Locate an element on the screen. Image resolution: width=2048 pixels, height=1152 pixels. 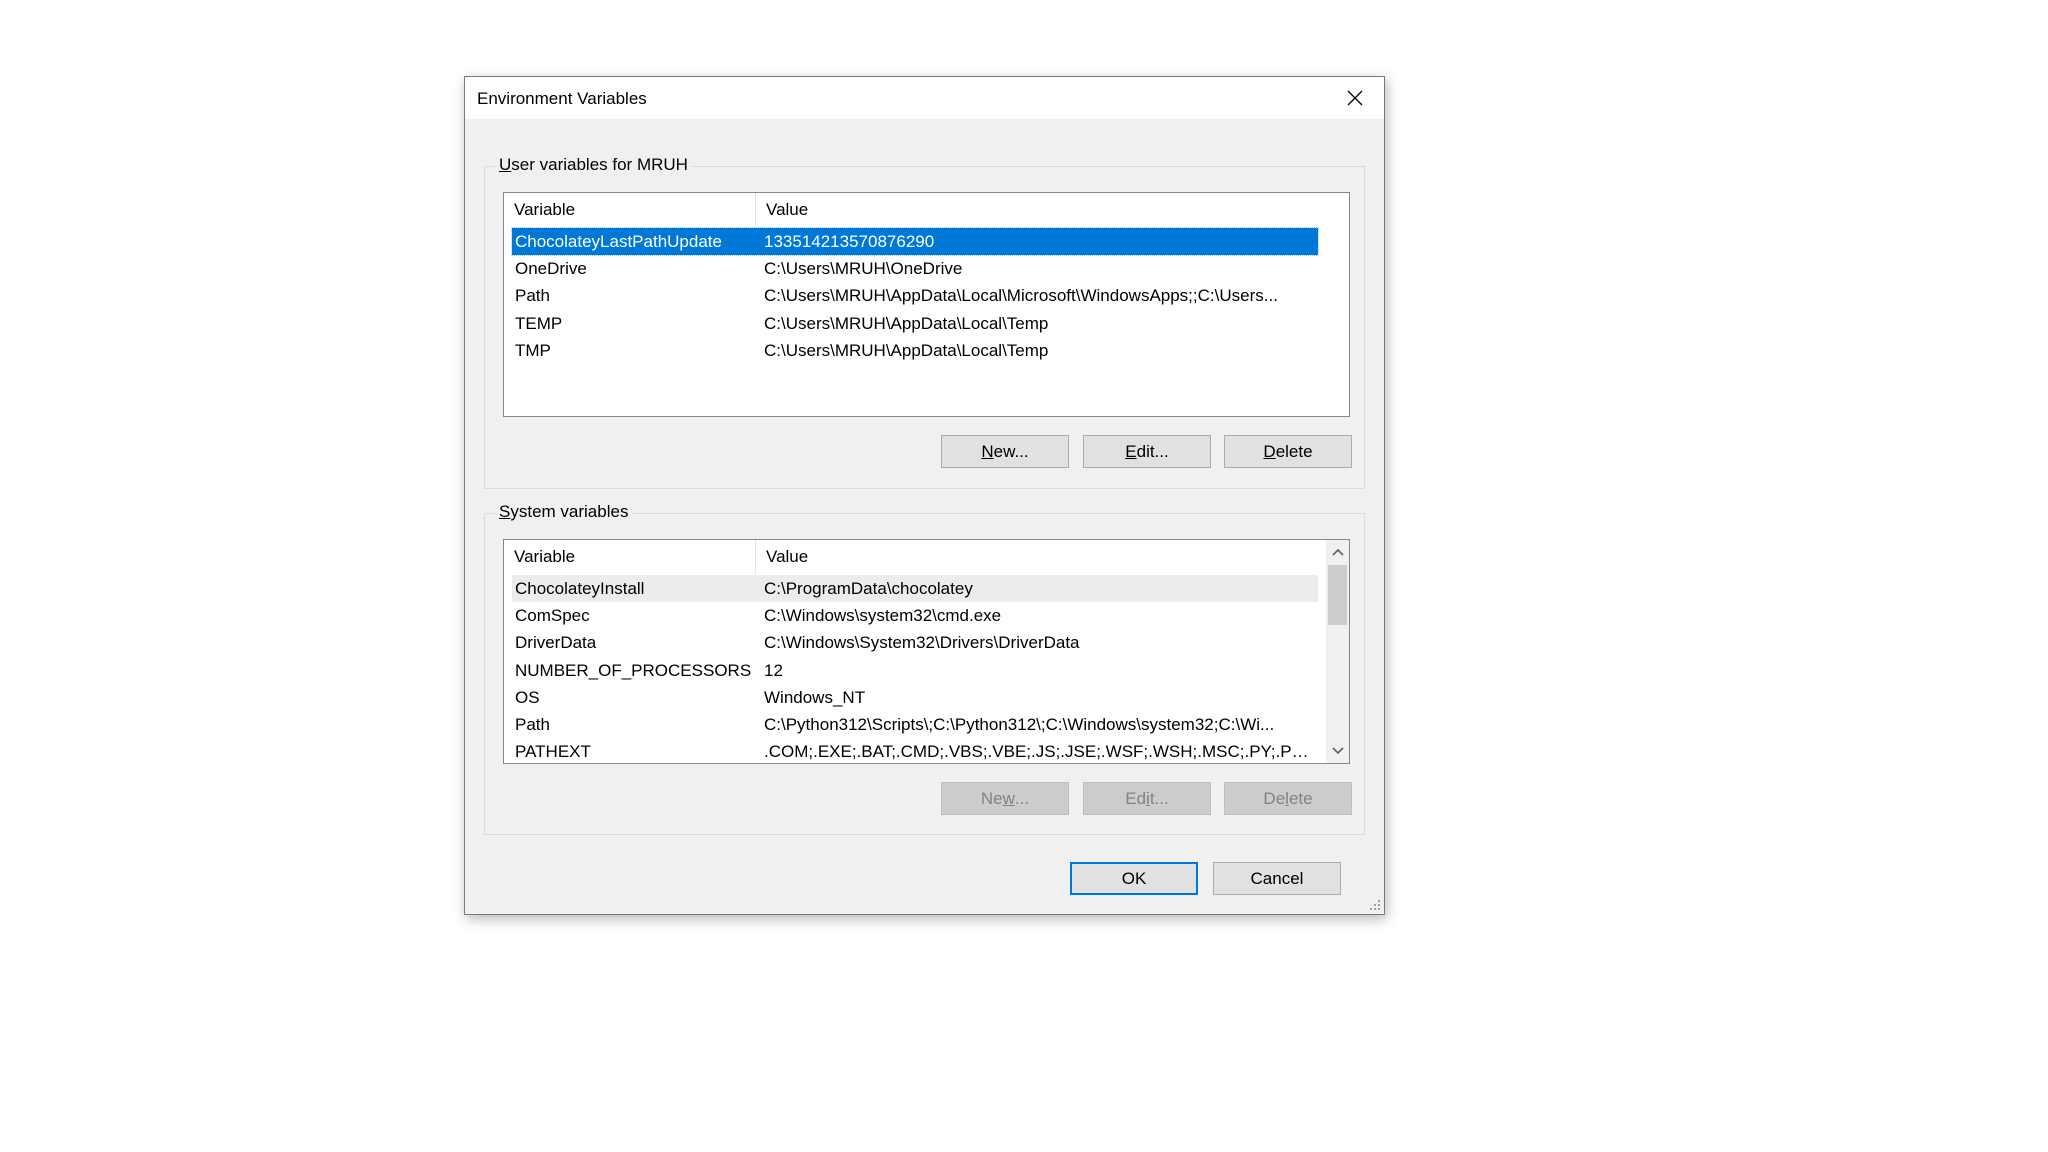
variable-value: 12 is located at coordinates (773, 670).